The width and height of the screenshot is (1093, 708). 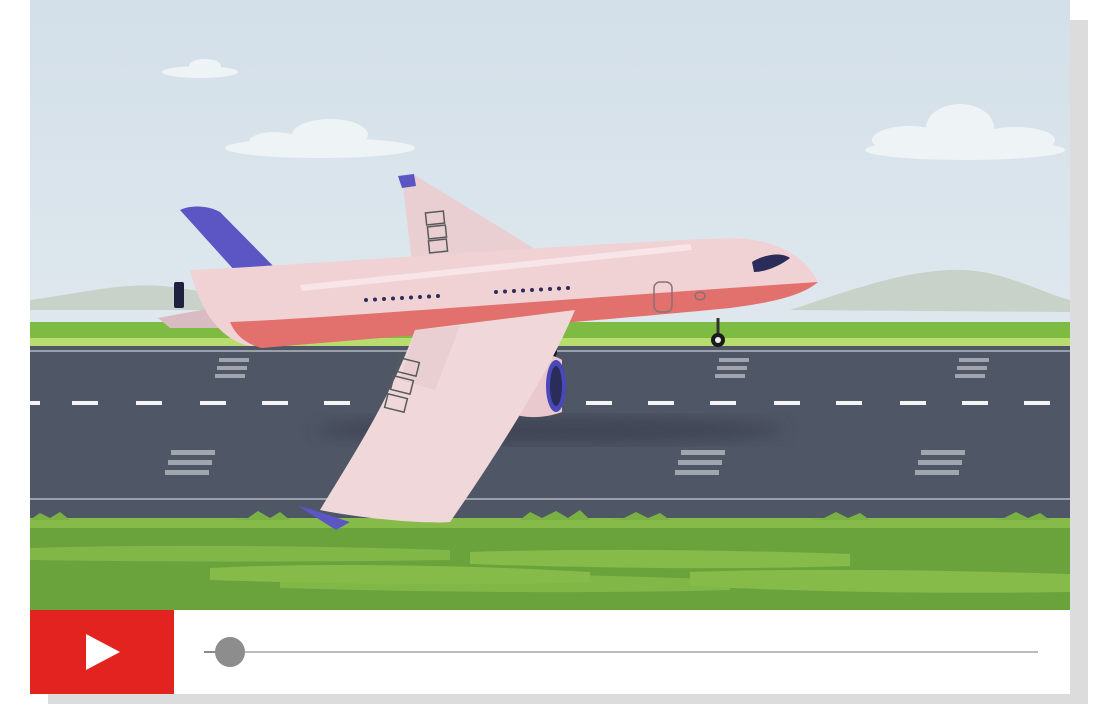 I want to click on play-icon, so click(x=103, y=652).